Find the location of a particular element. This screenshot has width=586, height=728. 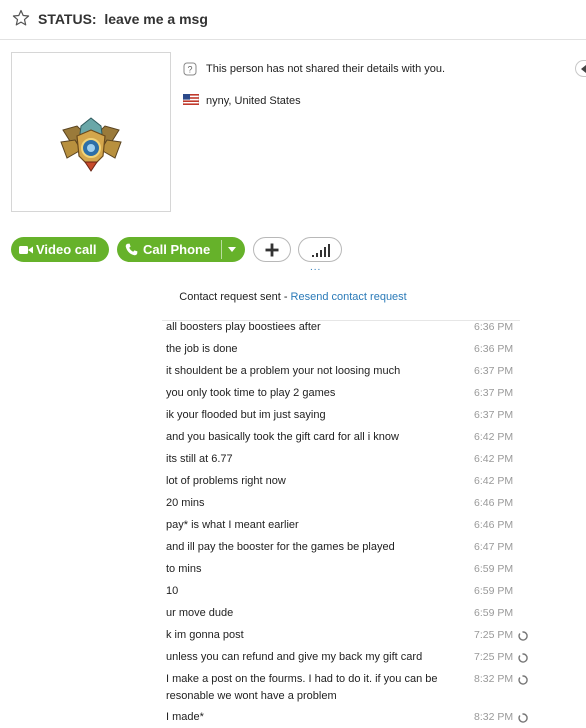

call-phone-label: Call Phone is located at coordinates (177, 249).